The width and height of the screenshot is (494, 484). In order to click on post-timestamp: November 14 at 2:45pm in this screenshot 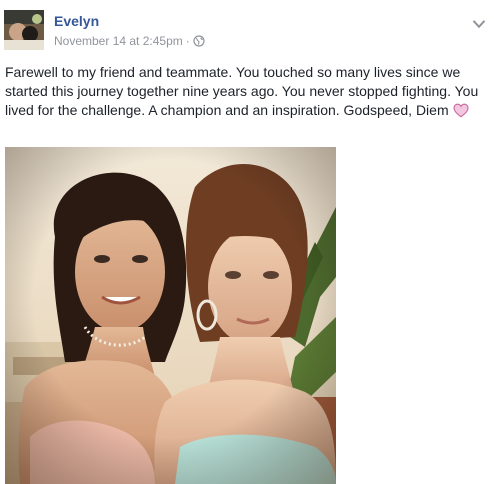, I will do `click(118, 41)`.